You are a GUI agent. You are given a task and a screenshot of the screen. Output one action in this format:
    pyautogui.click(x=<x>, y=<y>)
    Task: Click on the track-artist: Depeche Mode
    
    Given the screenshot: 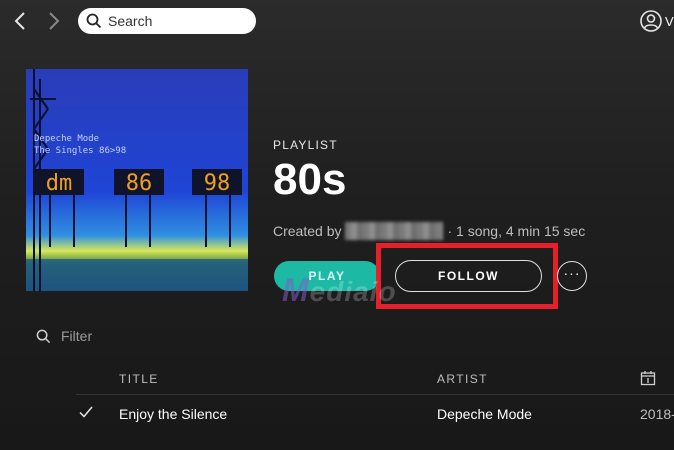 What is the action you would take?
    pyautogui.click(x=484, y=414)
    